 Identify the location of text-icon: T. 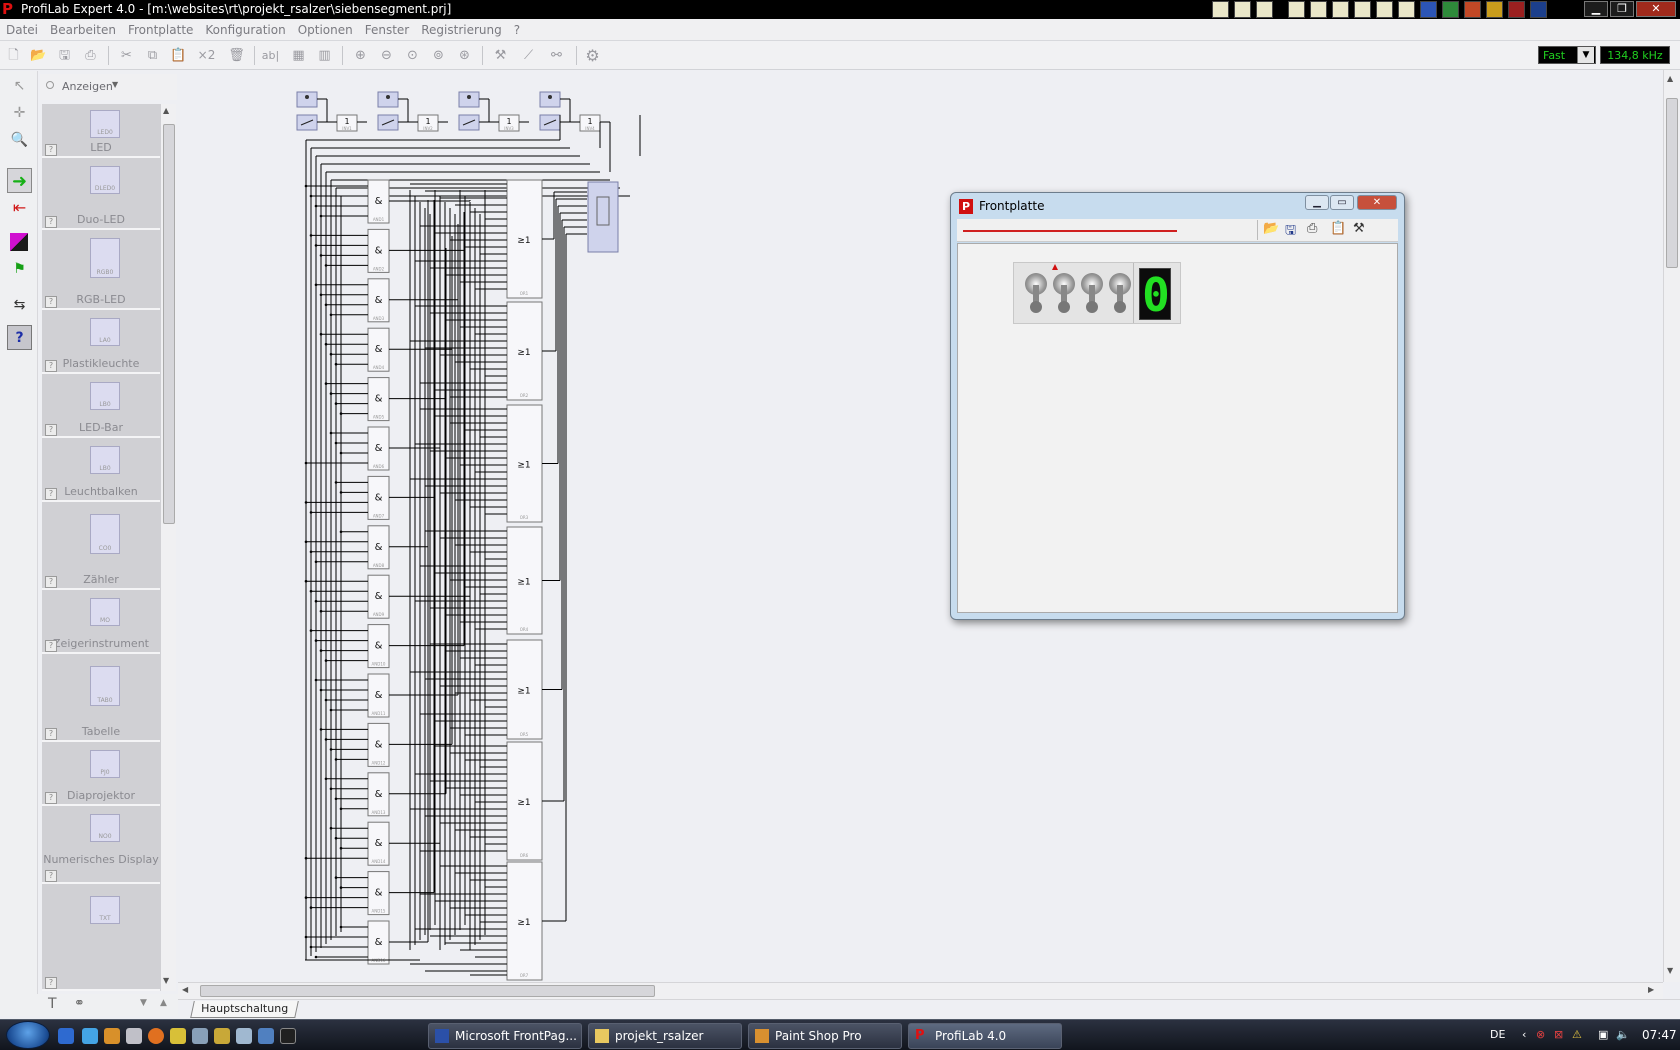
(52, 1004).